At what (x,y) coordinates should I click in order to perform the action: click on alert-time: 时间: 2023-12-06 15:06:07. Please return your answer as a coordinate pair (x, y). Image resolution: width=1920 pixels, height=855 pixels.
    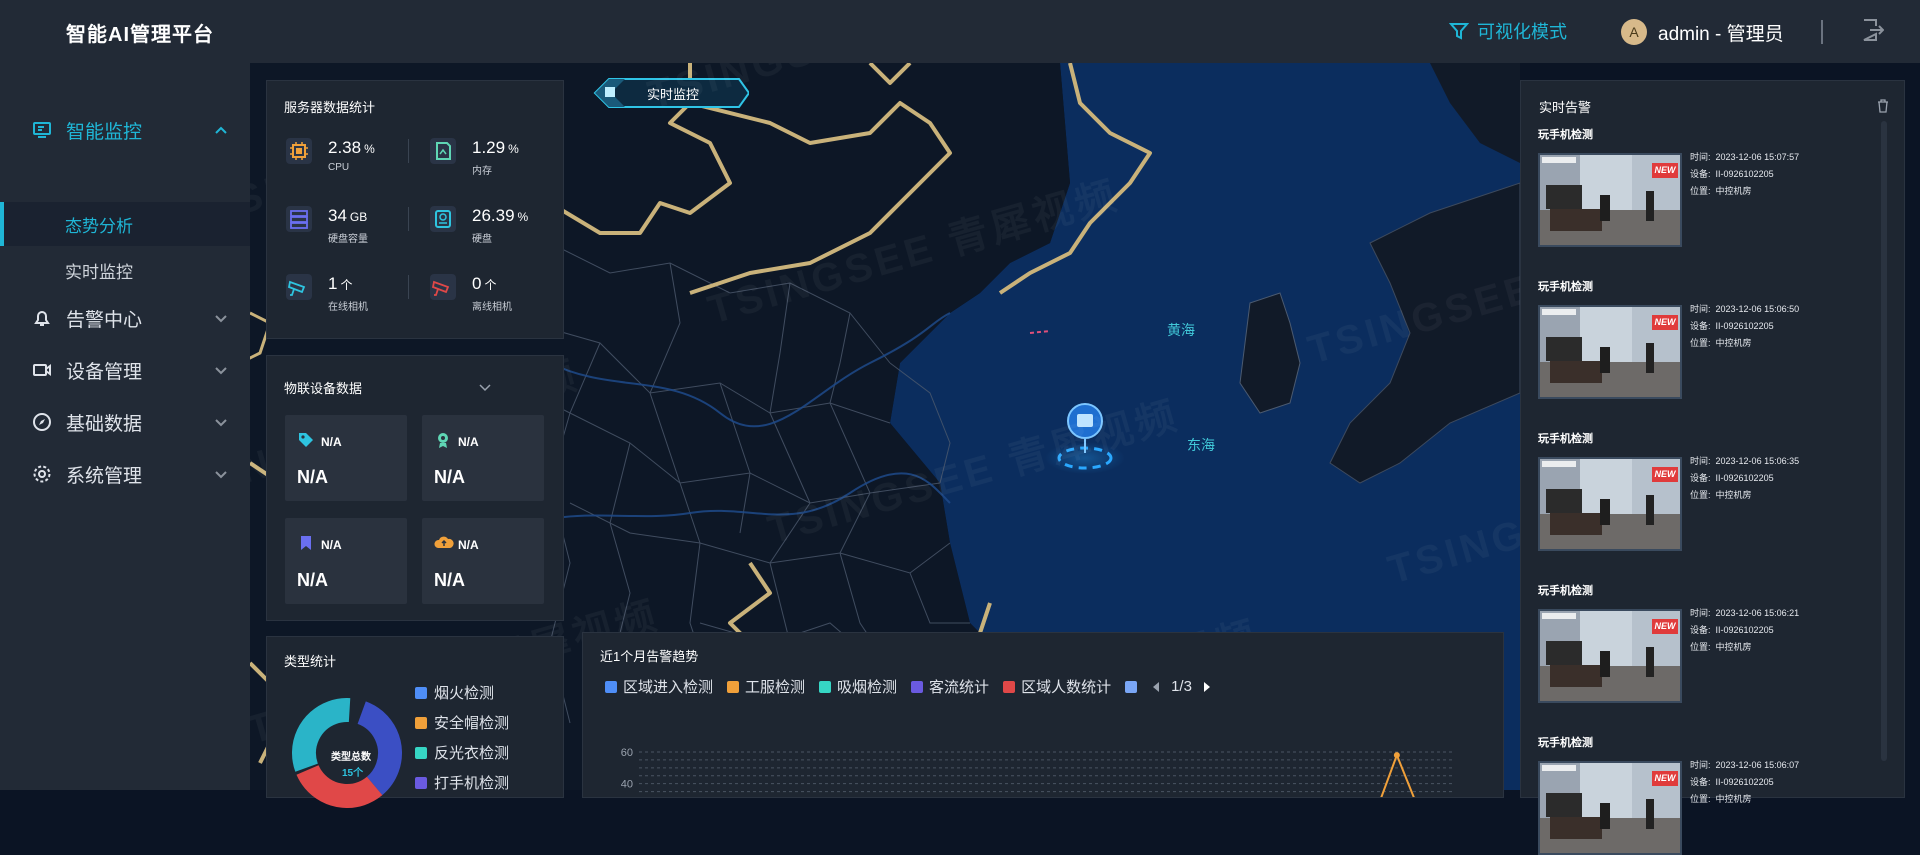
    Looking at the image, I should click on (1745, 765).